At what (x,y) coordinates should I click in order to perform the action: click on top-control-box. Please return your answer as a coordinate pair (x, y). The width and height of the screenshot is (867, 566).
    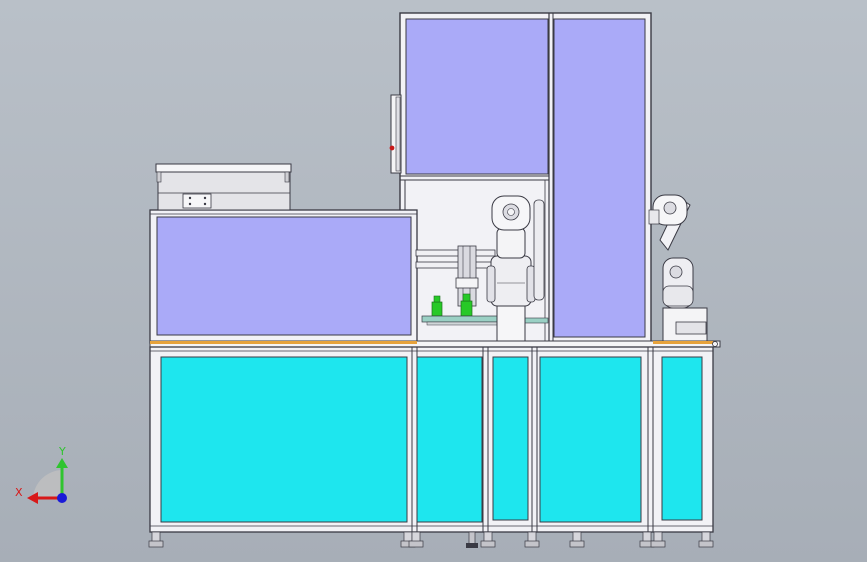
    Looking at the image, I should click on (223, 187).